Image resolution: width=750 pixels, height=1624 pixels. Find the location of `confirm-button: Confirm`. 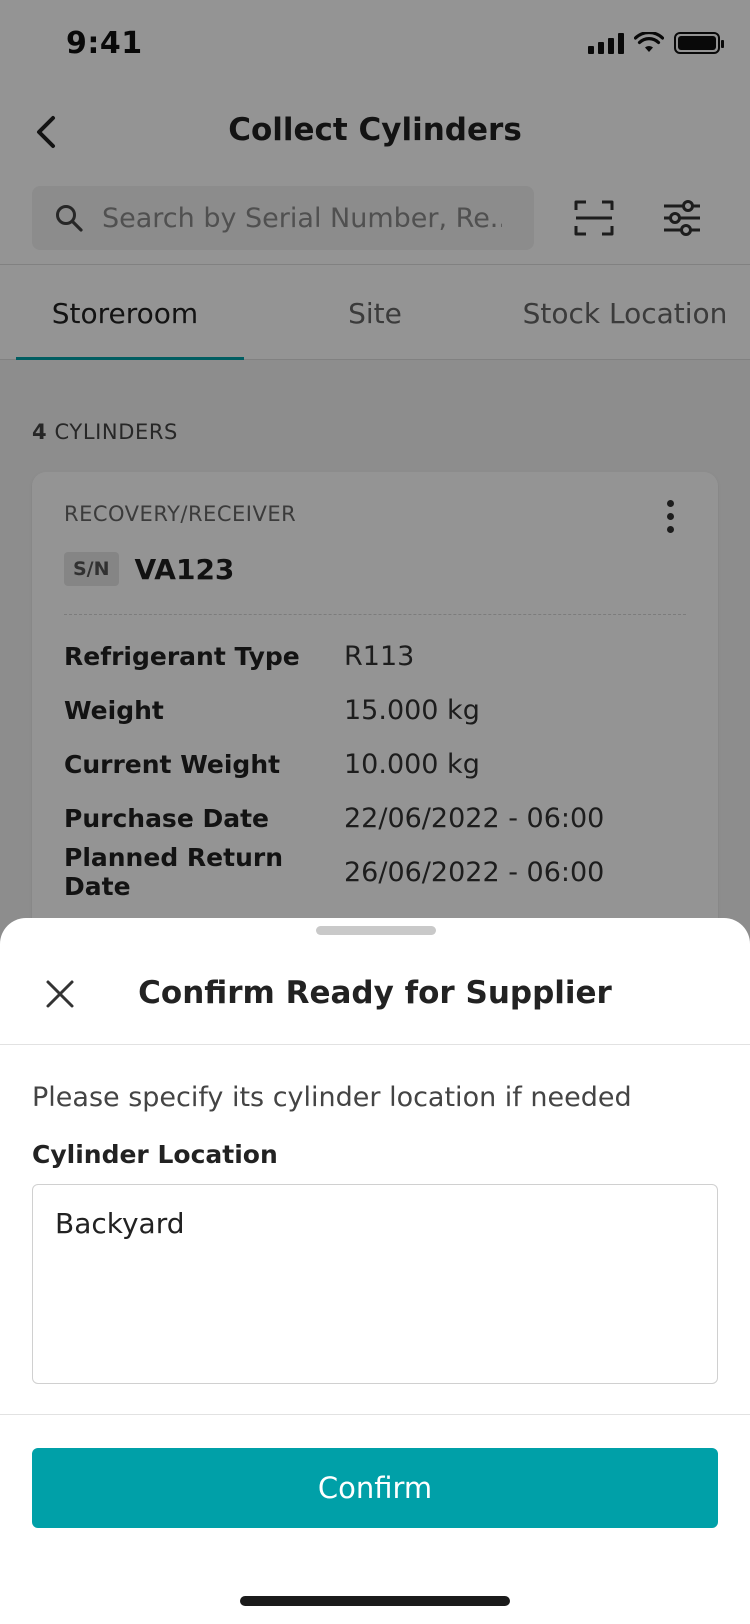

confirm-button: Confirm is located at coordinates (375, 1488).